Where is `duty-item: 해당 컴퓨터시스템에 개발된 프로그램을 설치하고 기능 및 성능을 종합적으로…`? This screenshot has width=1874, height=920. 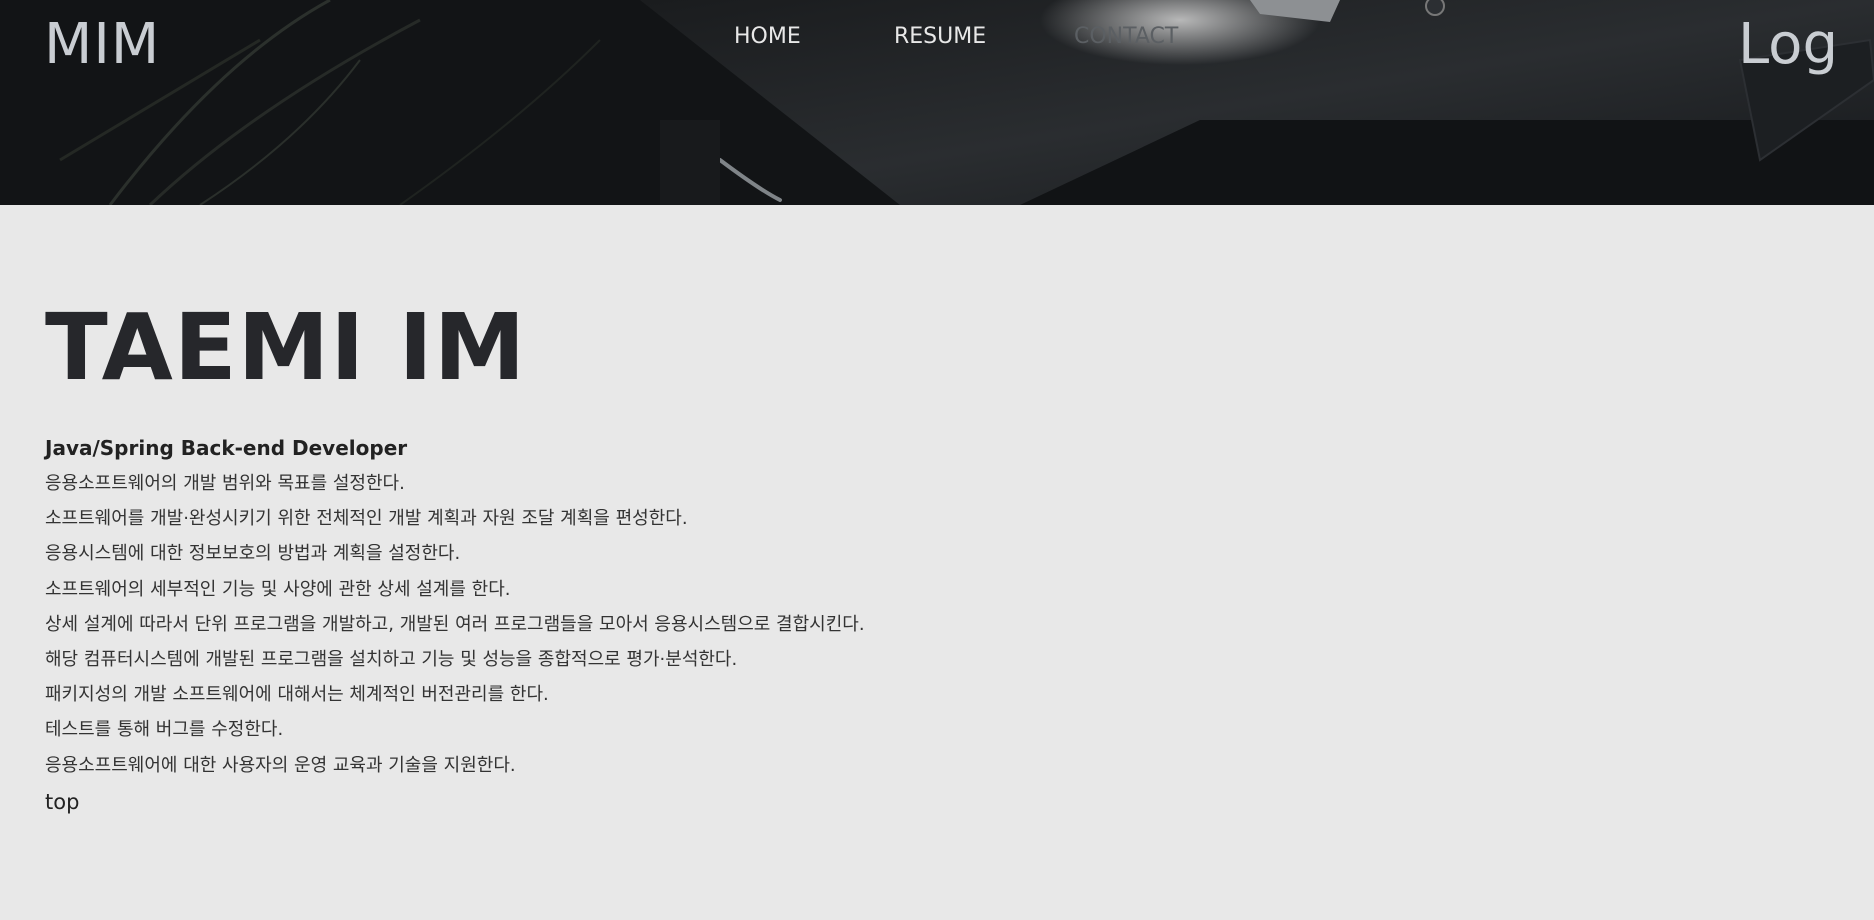 duty-item: 해당 컴퓨터시스템에 개발된 프로그램을 설치하고 기능 및 성능을 종합적으로… is located at coordinates (391, 660).